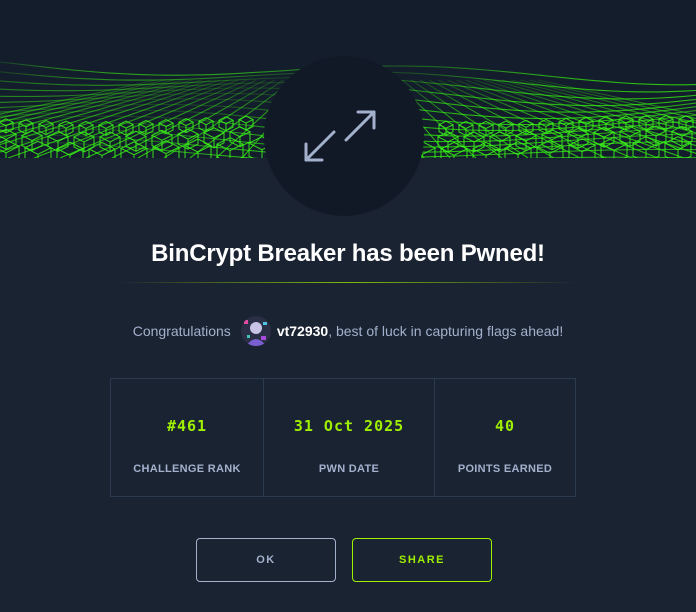 Image resolution: width=696 pixels, height=612 pixels. Describe the element at coordinates (302, 331) in the screenshot. I see `username-link: vt72930` at that location.